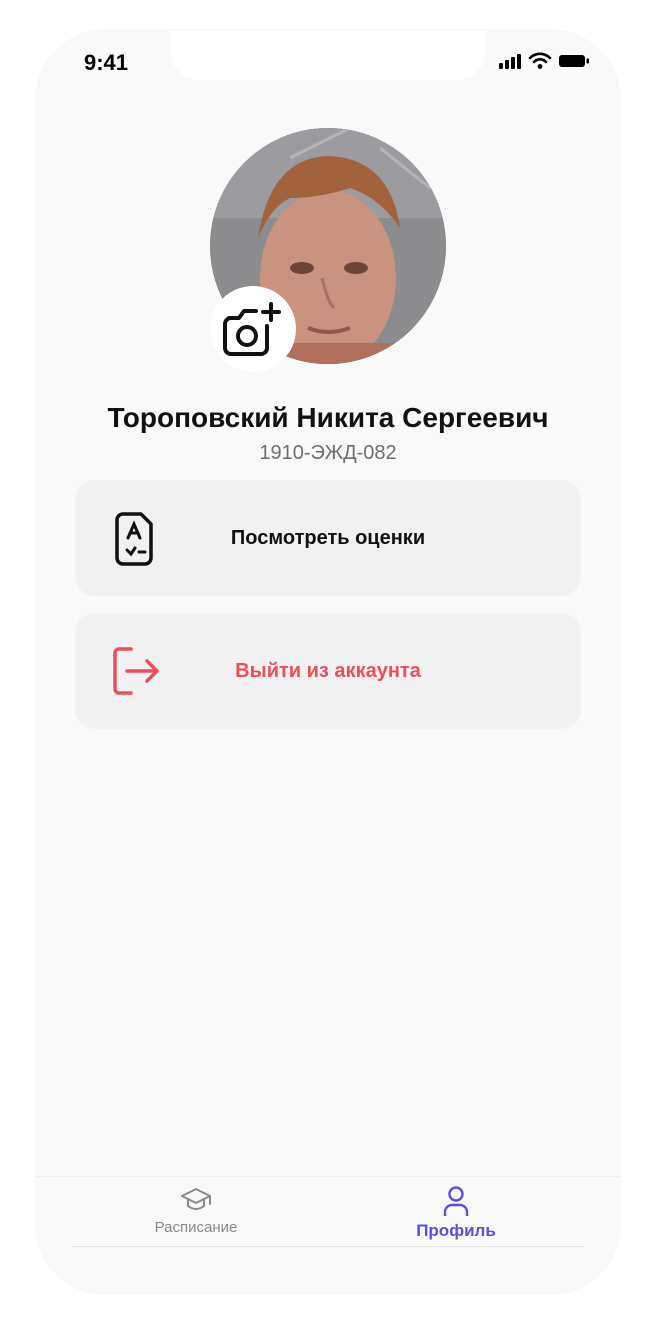 This screenshot has width=656, height=1326. Describe the element at coordinates (574, 61) in the screenshot. I see `battery-icon` at that location.